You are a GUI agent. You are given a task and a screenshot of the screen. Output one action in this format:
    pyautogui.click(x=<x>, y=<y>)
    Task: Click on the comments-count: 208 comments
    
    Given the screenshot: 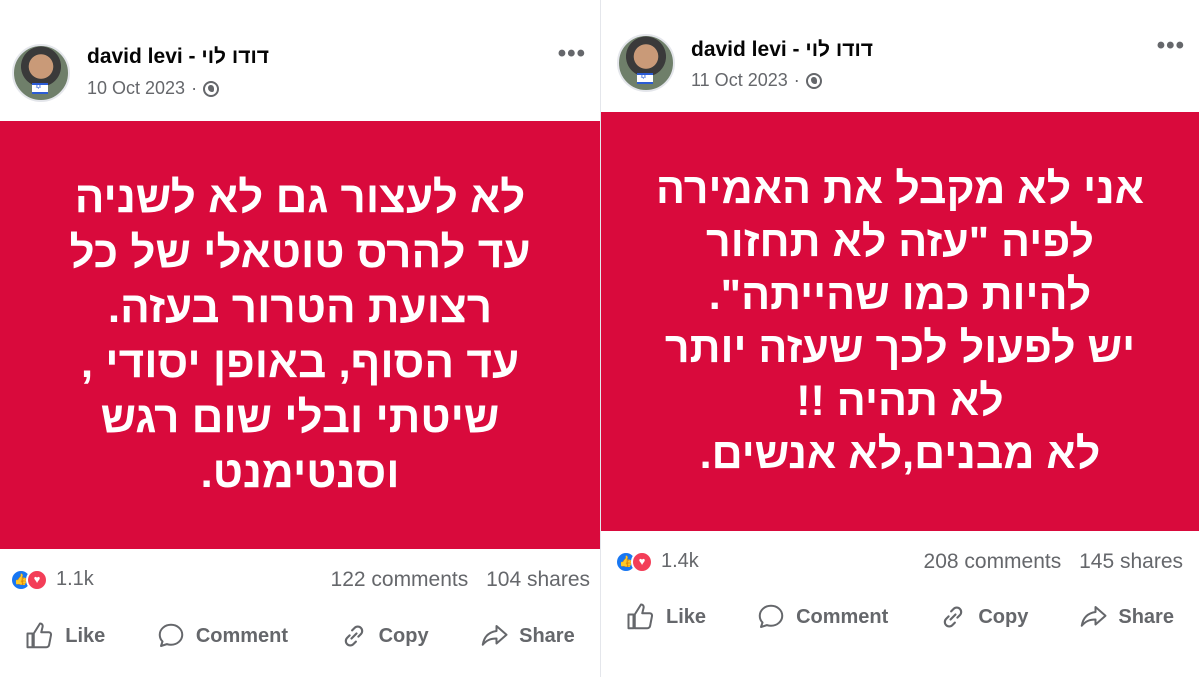 What is the action you would take?
    pyautogui.click(x=993, y=561)
    